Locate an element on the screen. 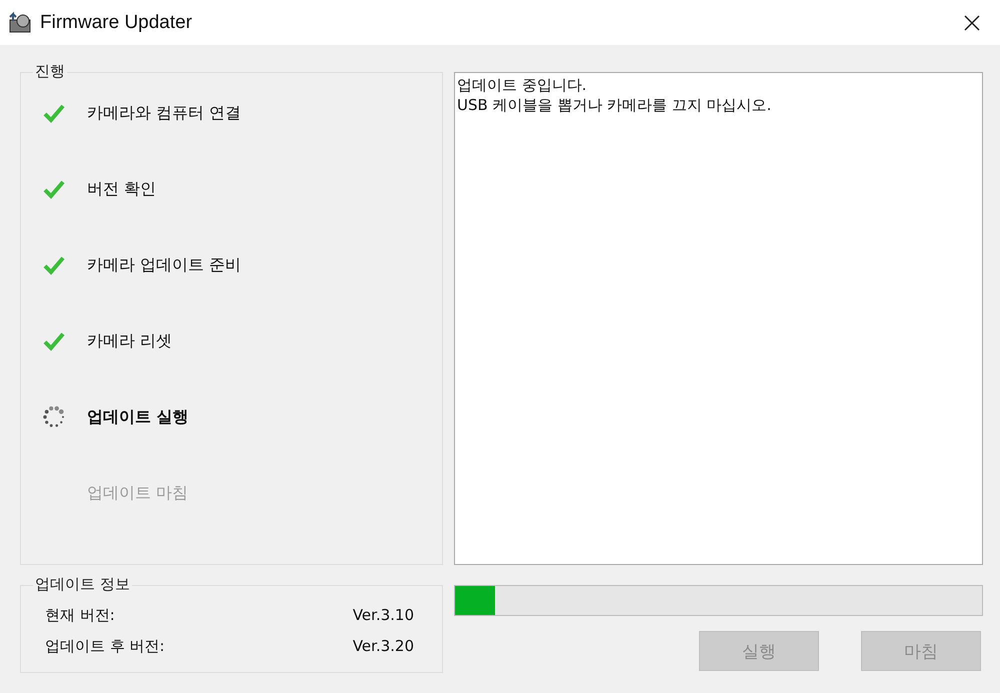  app-icon is located at coordinates (20, 22).